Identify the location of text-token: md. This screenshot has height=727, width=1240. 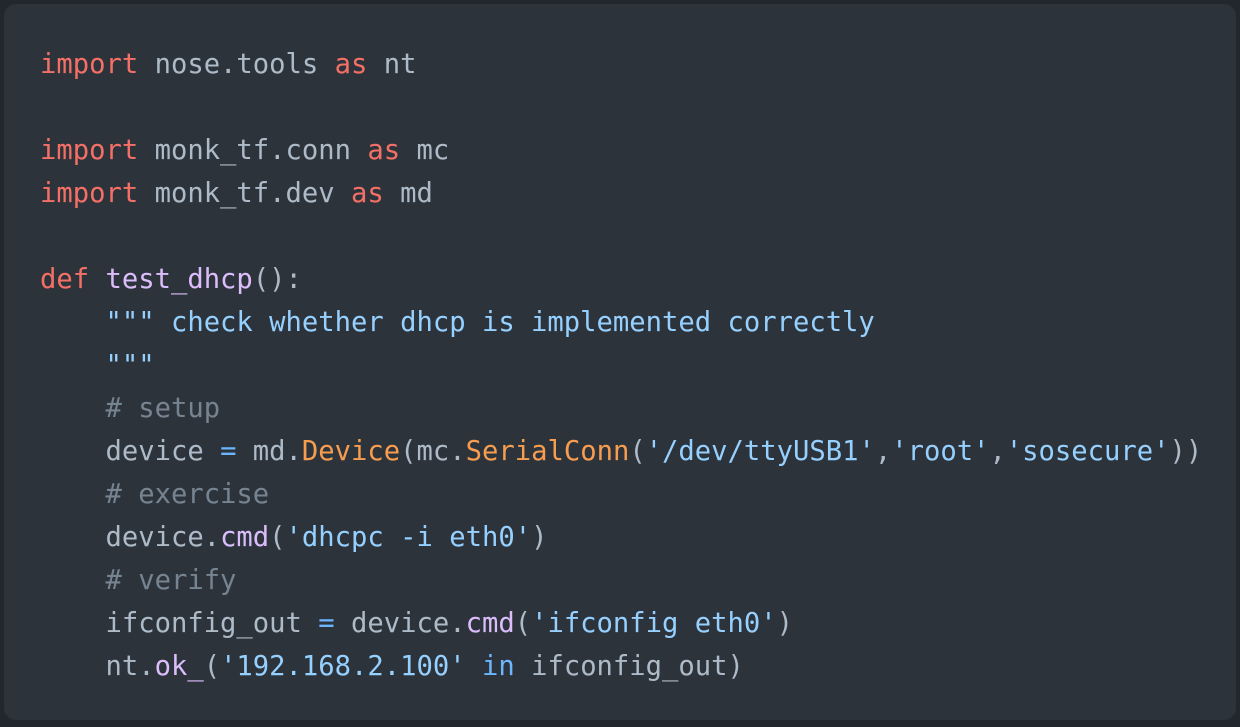
(408, 193).